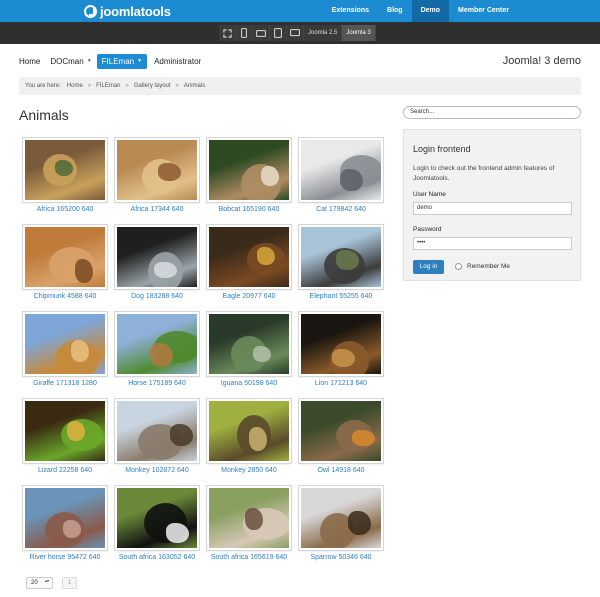 Image resolution: width=600 pixels, height=597 pixels. What do you see at coordinates (69, 583) in the screenshot?
I see `page-number: 1` at bounding box center [69, 583].